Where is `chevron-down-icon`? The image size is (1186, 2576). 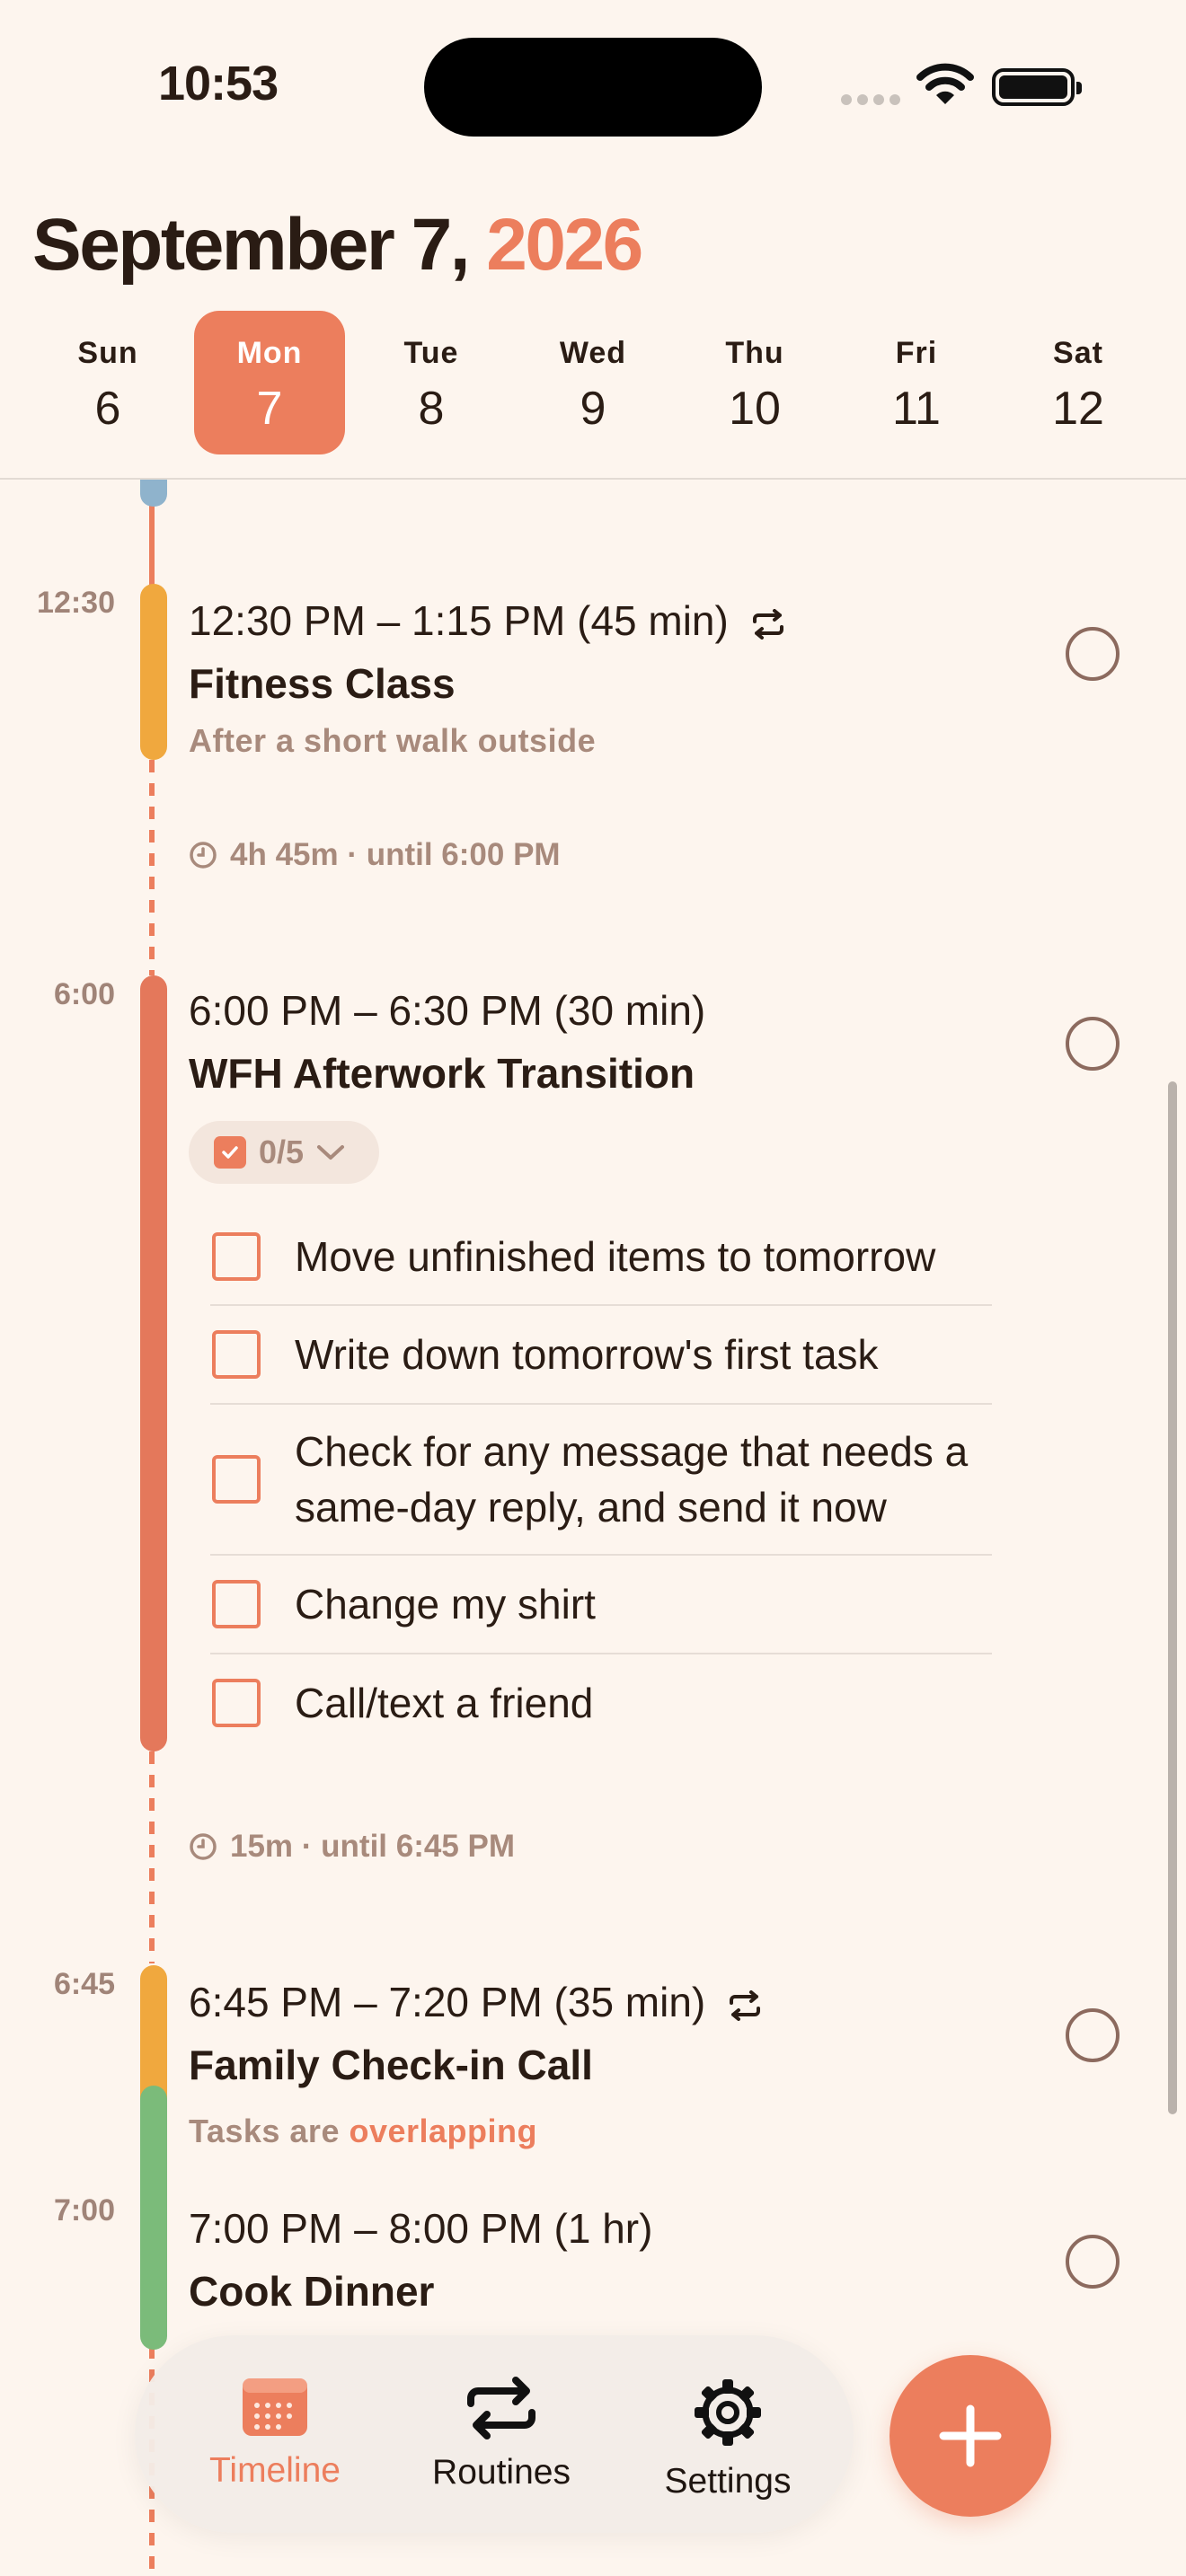 chevron-down-icon is located at coordinates (331, 1152).